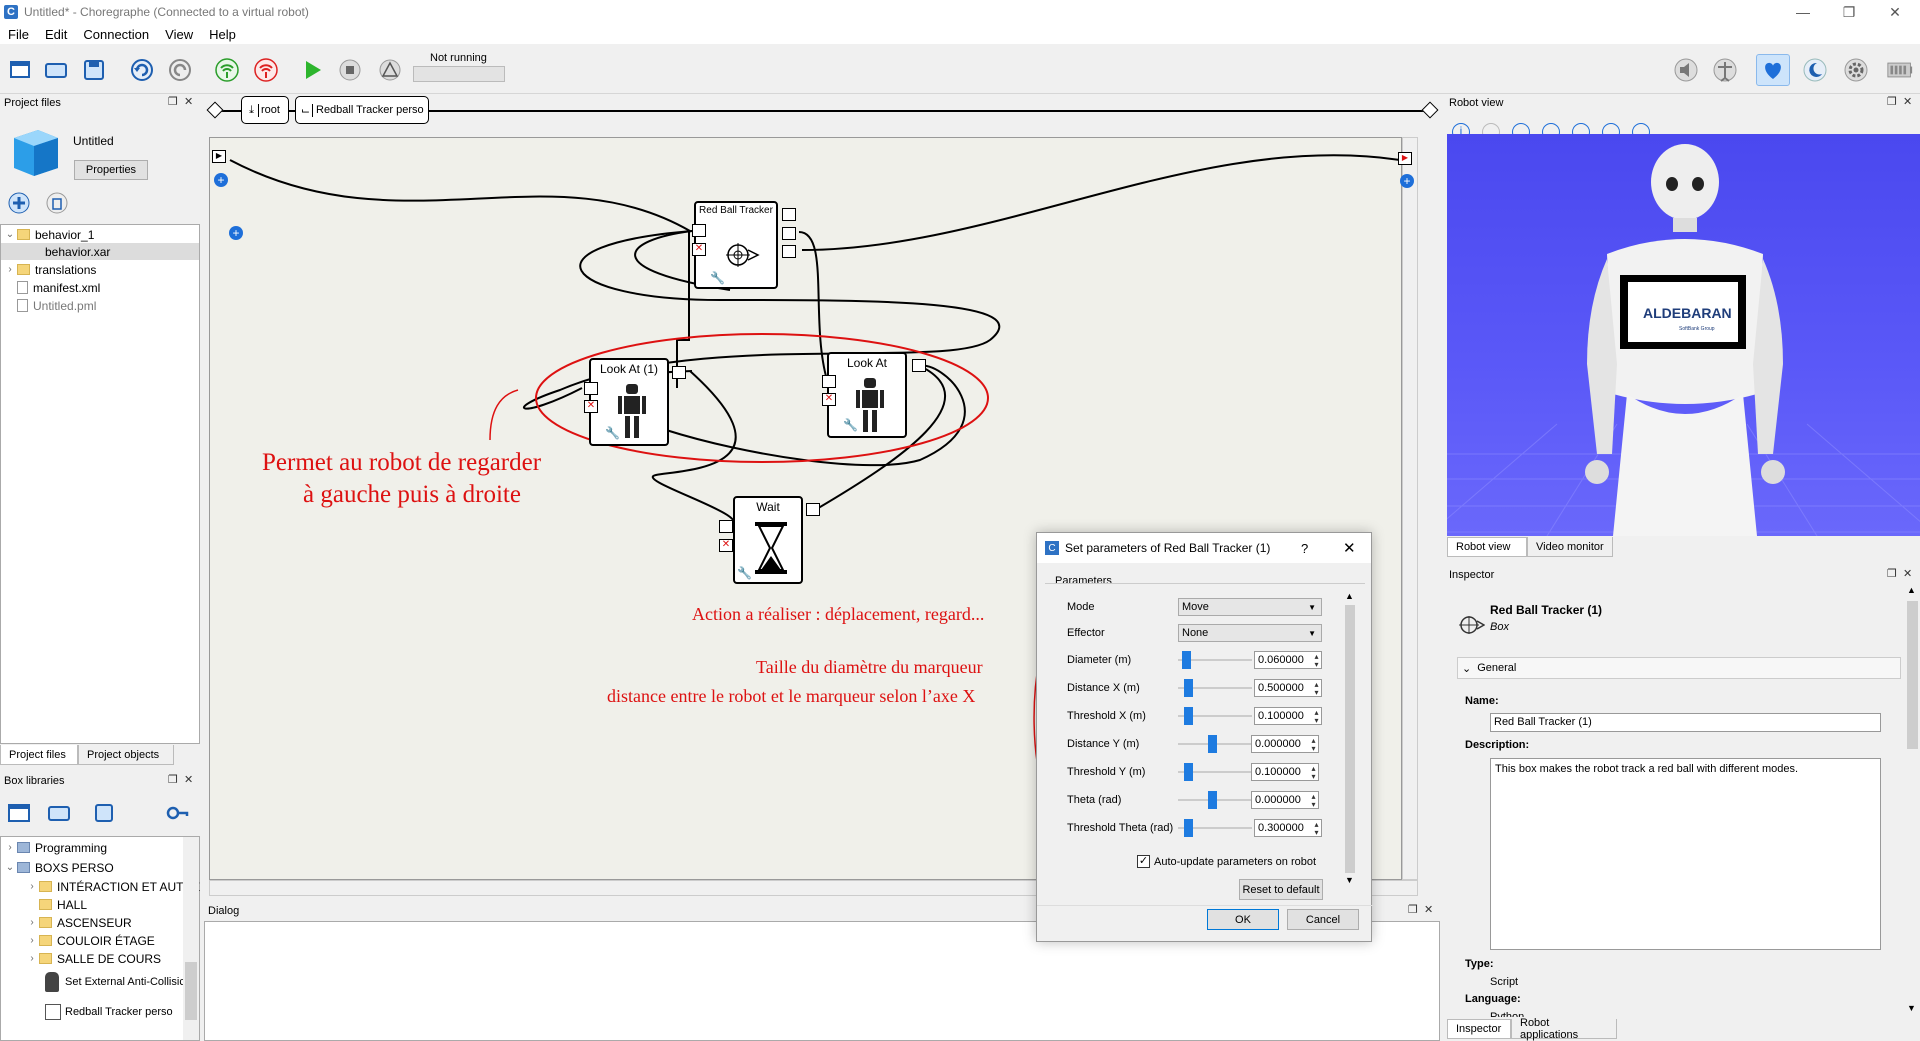 The image size is (1920, 1041). Describe the element at coordinates (1476, 103) in the screenshot. I see `robot-view-title: Robot view` at that location.